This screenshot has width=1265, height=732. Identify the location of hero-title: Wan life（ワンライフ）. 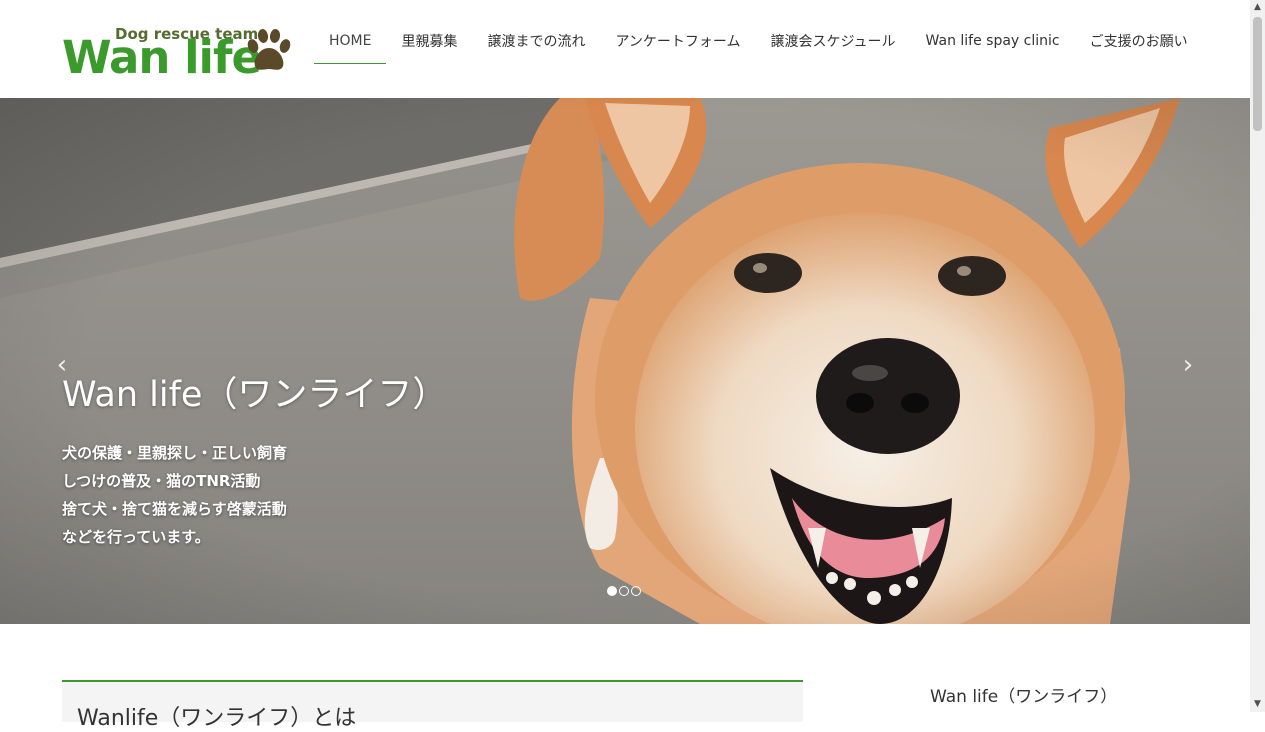
(255, 395).